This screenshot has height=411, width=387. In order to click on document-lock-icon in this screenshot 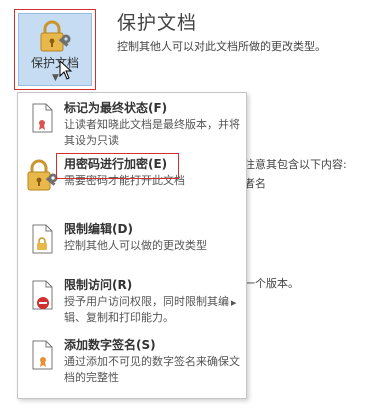, I will do `click(43, 241)`.